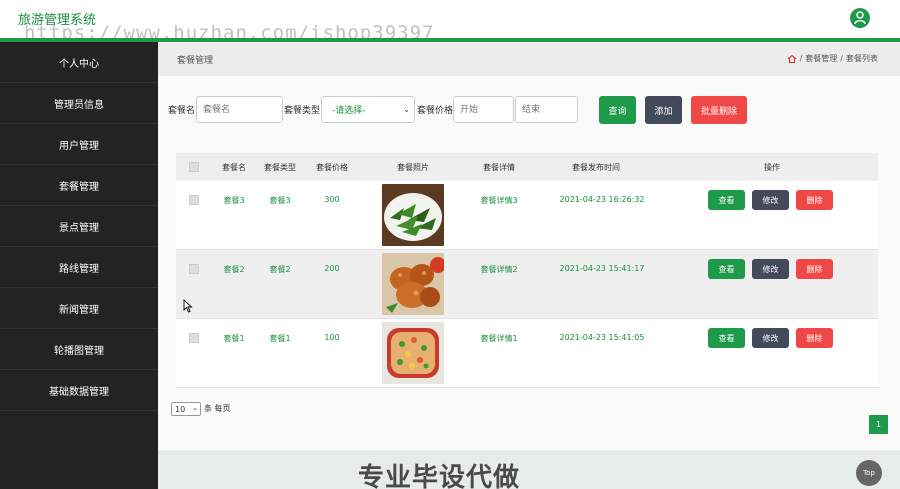 This screenshot has width=900, height=489. Describe the element at coordinates (180, 409) in the screenshot. I see `page-size-value: 10` at that location.